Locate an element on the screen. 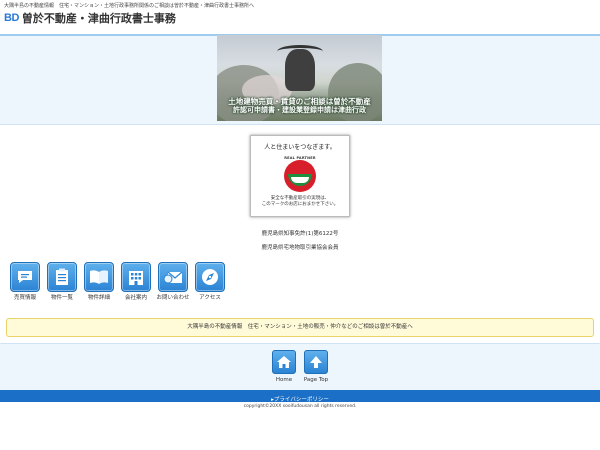 This screenshot has height=450, width=600. nav-property-detail: 物件詳細 is located at coordinates (99, 282).